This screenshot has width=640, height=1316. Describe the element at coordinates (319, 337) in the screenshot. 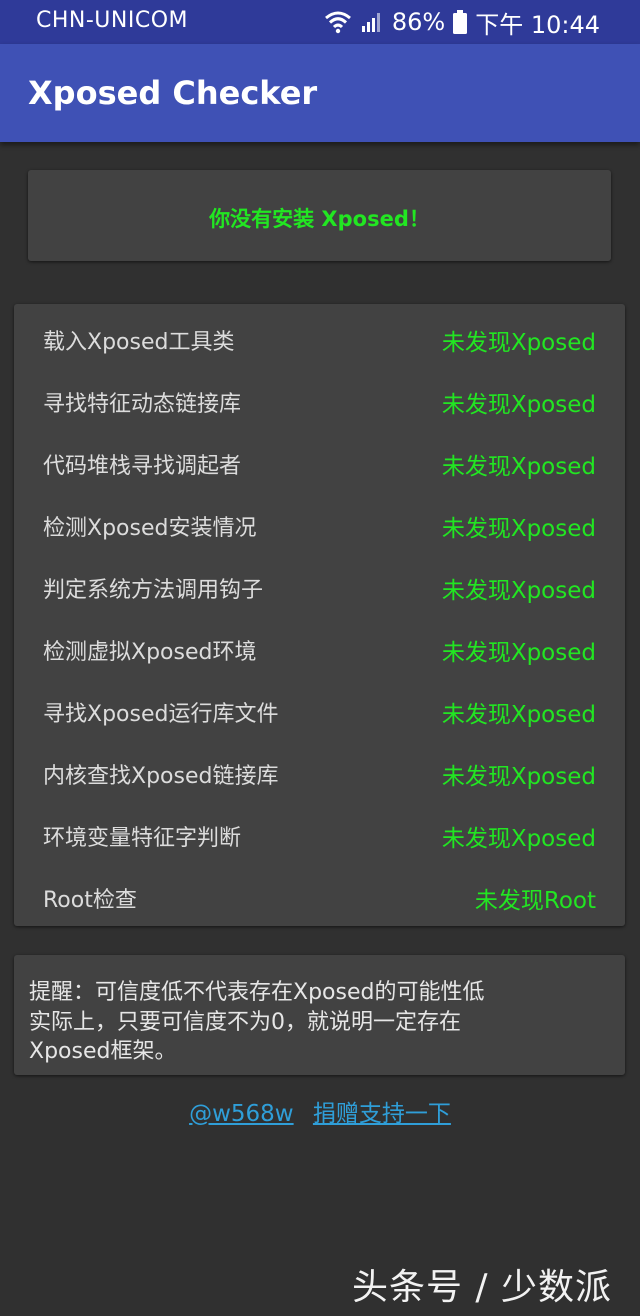

I see `check-row-load-tools: 载入Xposed工具类 未发现Xposed` at that location.